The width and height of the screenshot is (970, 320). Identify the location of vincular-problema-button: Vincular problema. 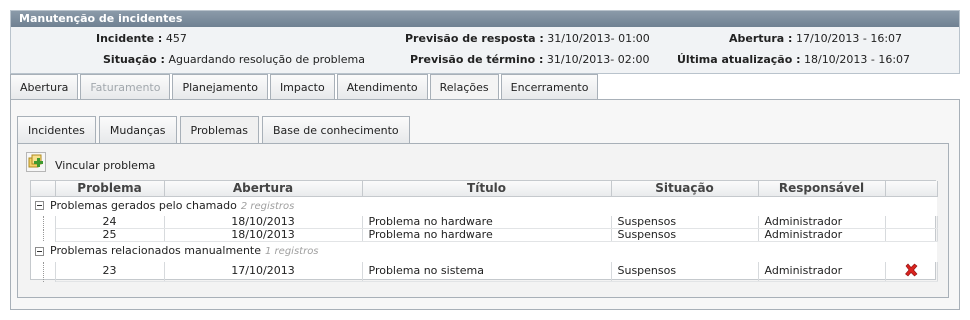
(90, 162).